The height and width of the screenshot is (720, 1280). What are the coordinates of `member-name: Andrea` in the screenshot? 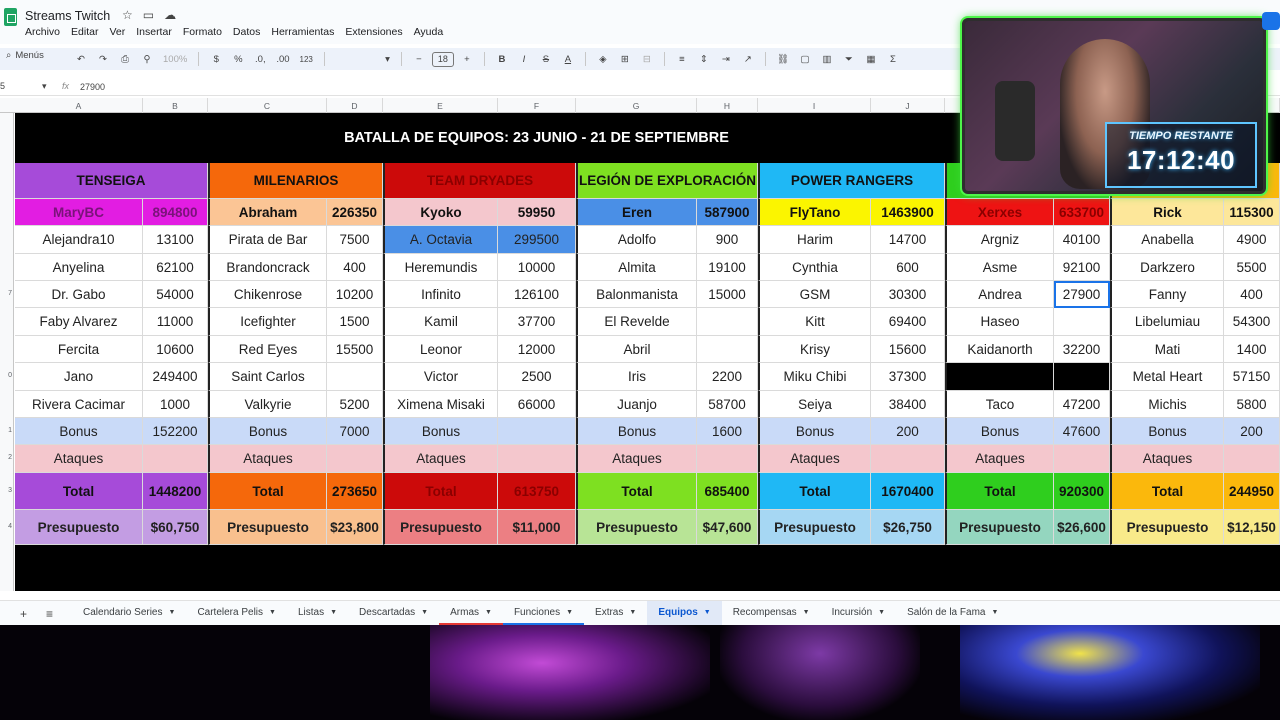 It's located at (999, 294).